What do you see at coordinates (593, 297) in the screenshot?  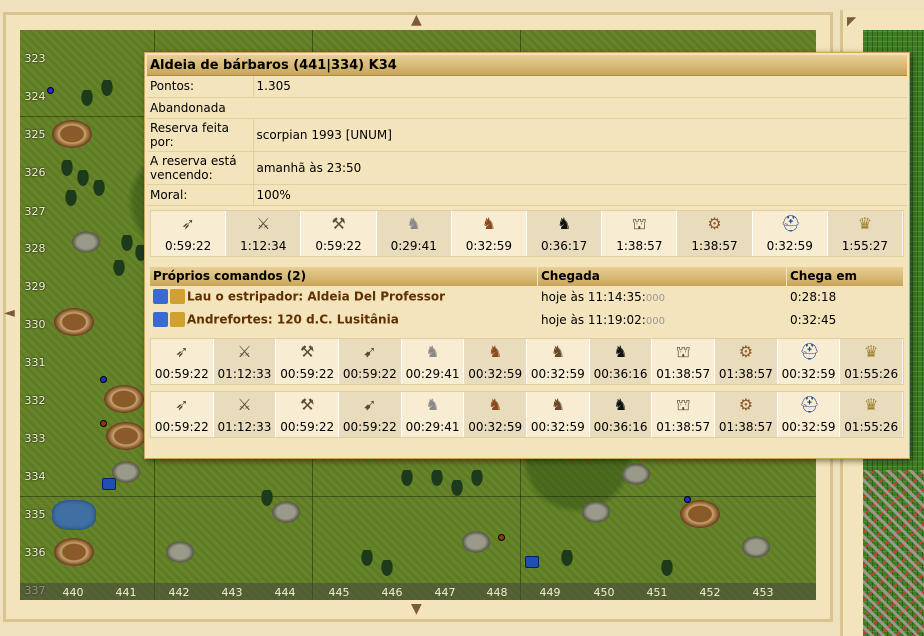 I see `command-arrival: hoje às 11:14:35:` at bounding box center [593, 297].